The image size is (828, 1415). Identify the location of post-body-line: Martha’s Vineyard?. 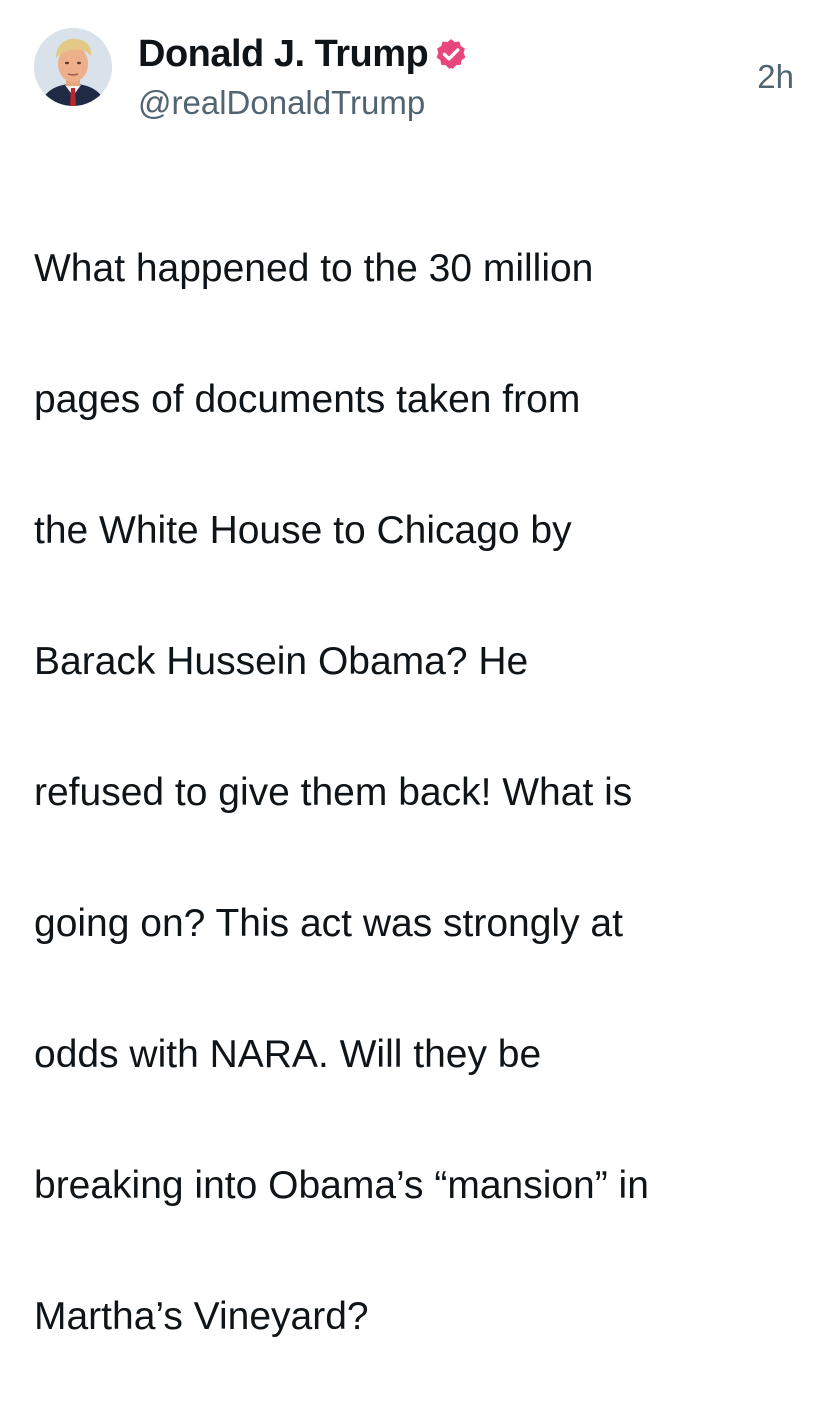
(201, 1316).